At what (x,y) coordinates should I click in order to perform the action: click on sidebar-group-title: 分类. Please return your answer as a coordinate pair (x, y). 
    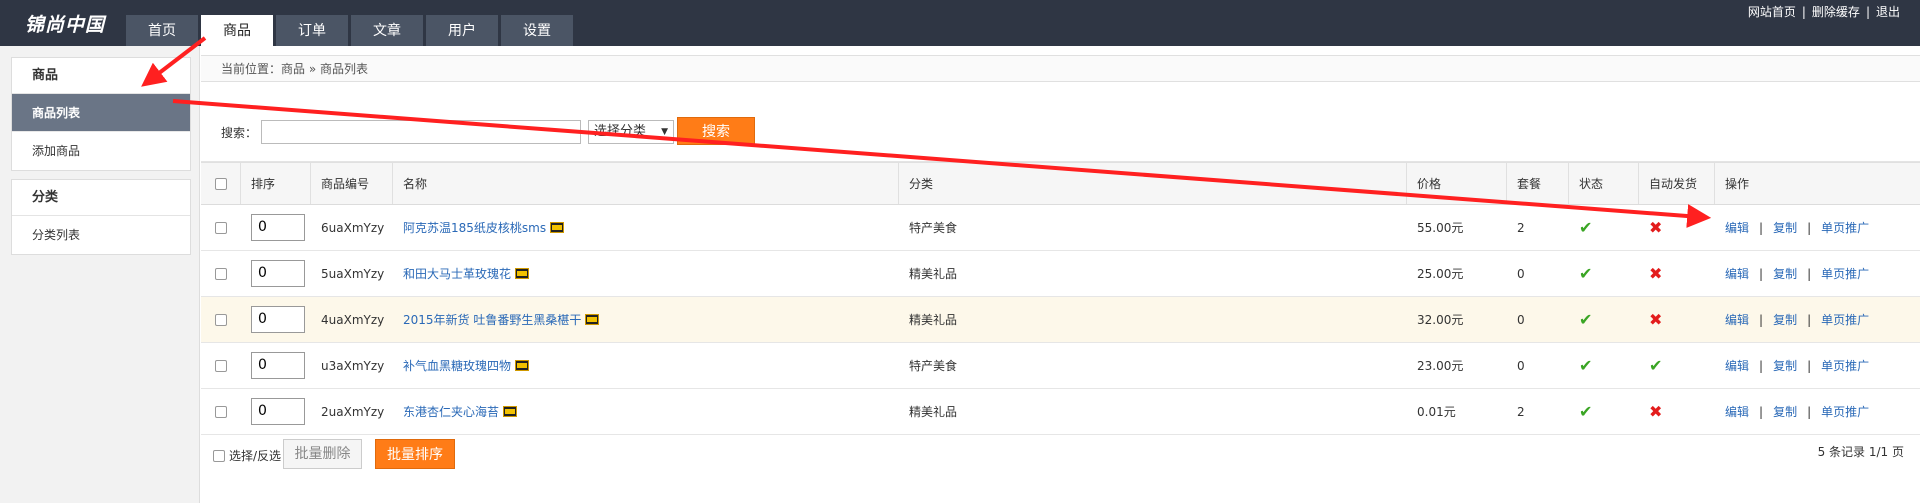
    Looking at the image, I should click on (101, 198).